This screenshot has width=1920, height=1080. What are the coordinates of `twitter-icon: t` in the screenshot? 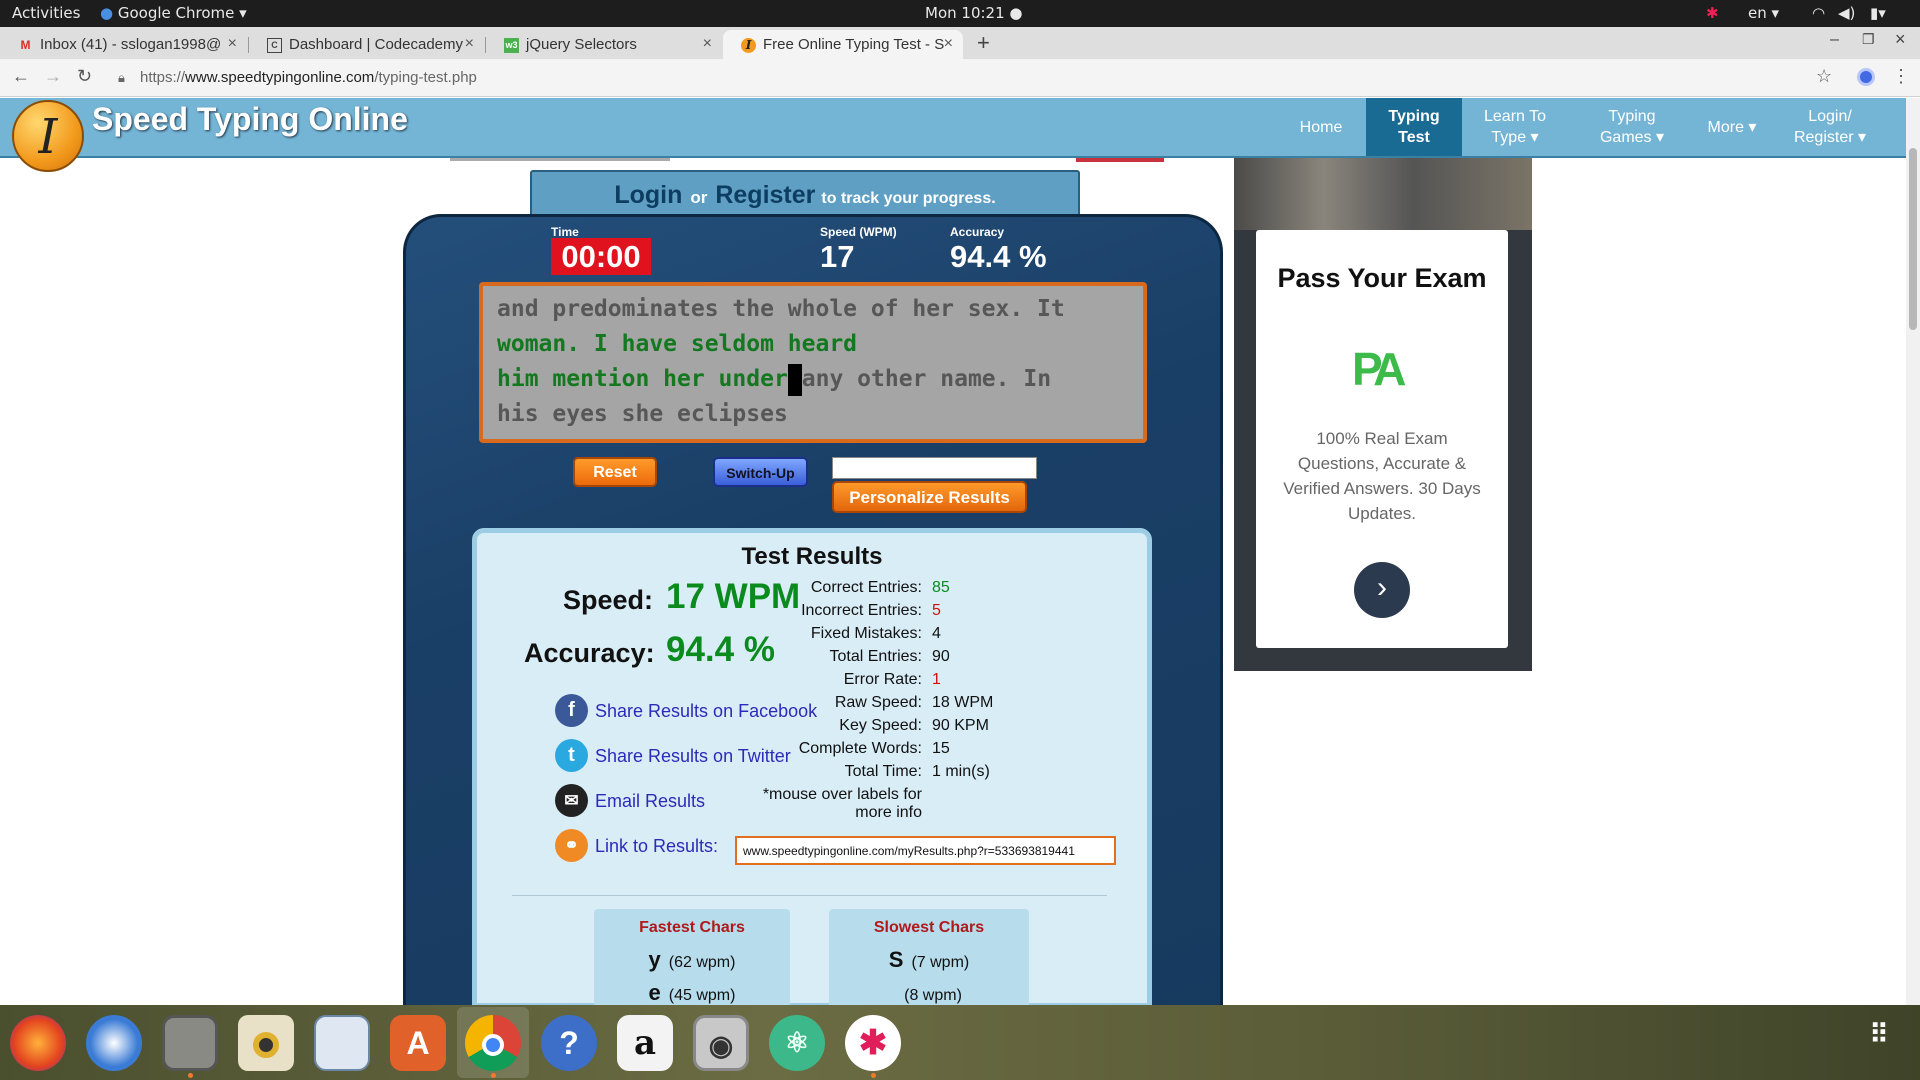 It's located at (571, 755).